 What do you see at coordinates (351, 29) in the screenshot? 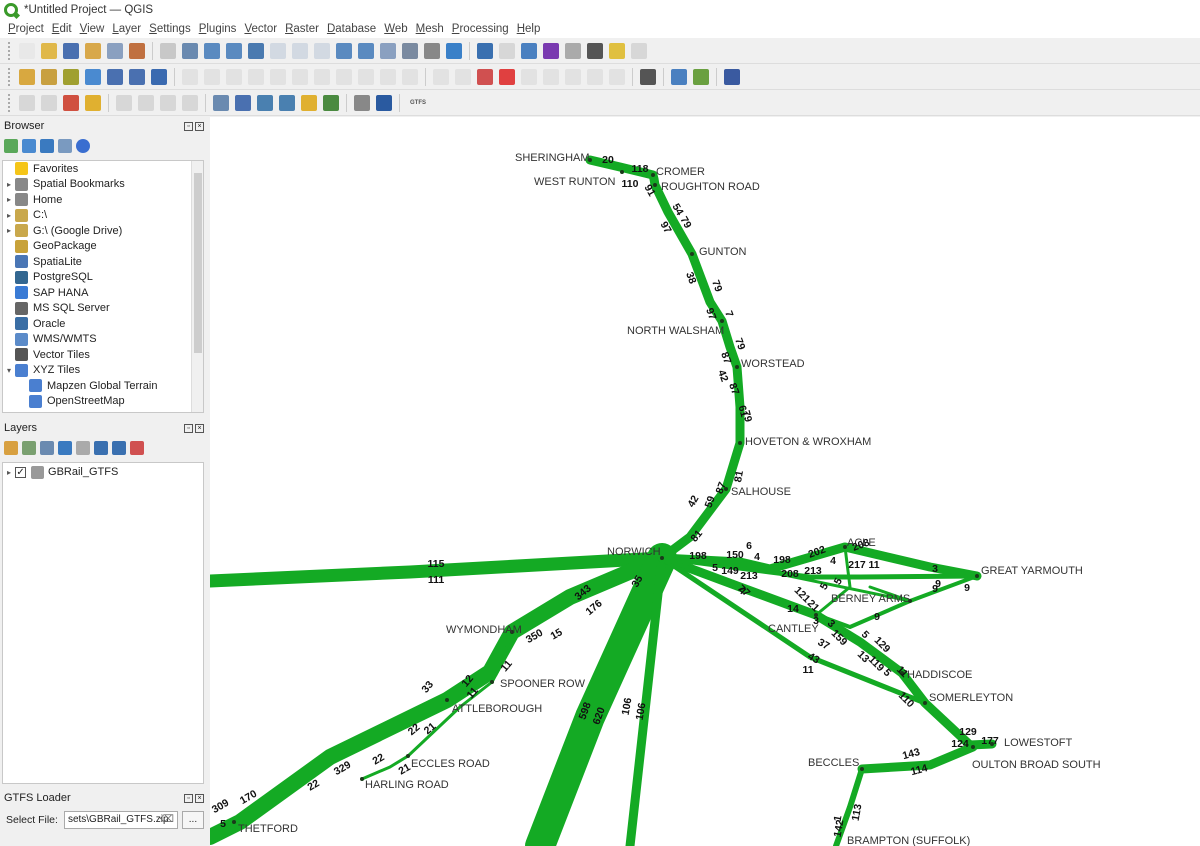
I see `menu-database: Database` at bounding box center [351, 29].